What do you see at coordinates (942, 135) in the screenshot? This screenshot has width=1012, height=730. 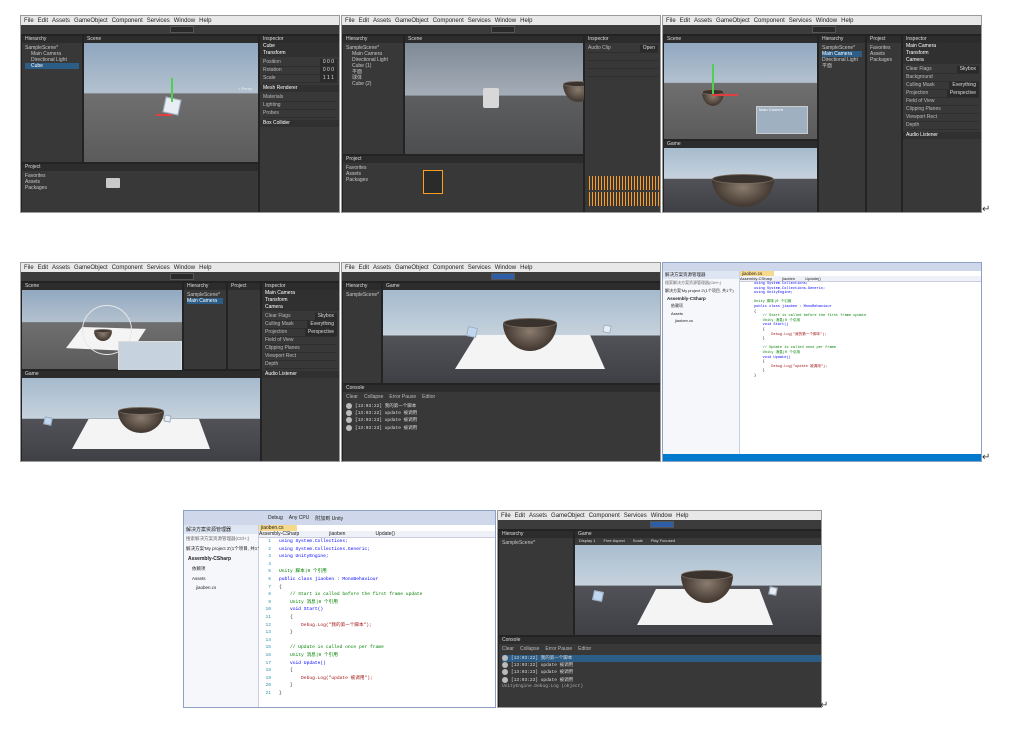 I see `audio-listener-header: Audio Listener` at bounding box center [942, 135].